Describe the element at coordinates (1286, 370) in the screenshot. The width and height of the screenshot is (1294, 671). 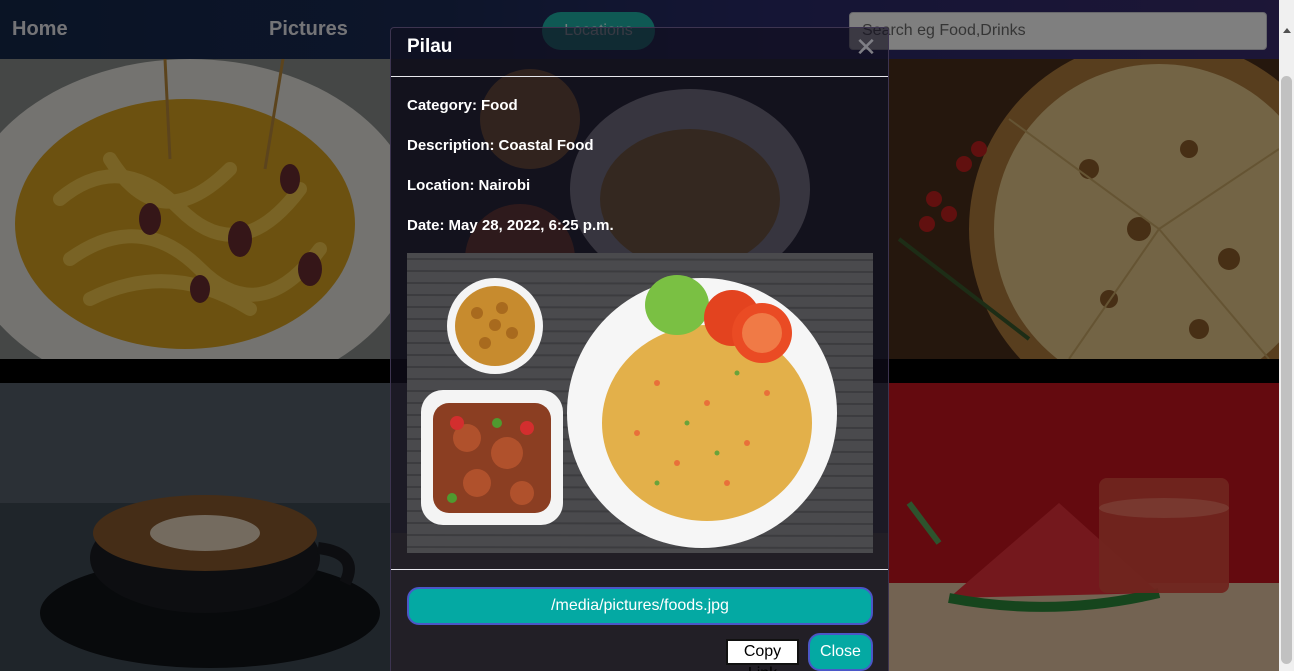
I see `scrollbar-thumb` at that location.